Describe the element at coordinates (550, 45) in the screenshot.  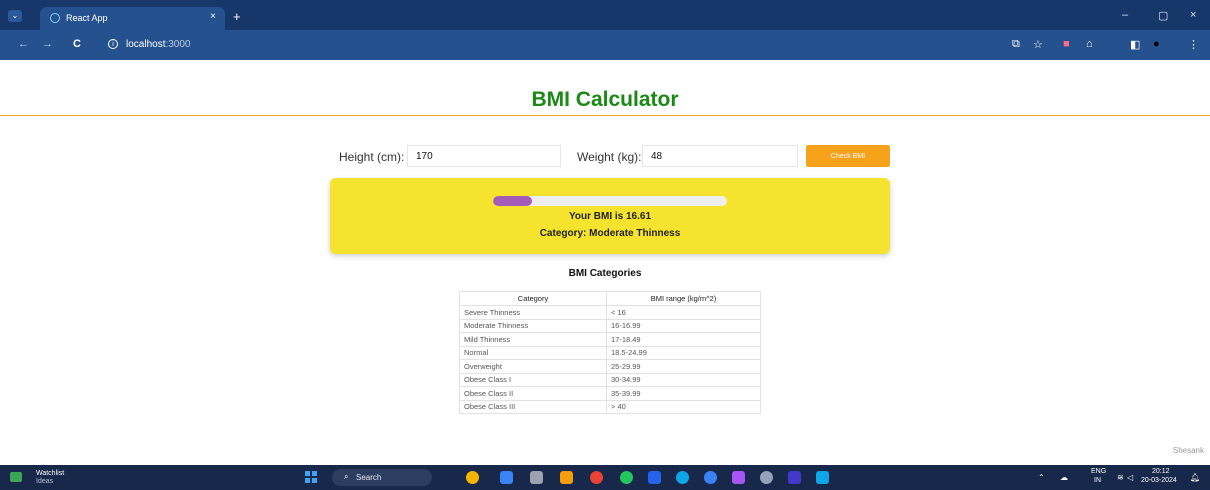
I see `address-bar: i localhost:3000` at that location.